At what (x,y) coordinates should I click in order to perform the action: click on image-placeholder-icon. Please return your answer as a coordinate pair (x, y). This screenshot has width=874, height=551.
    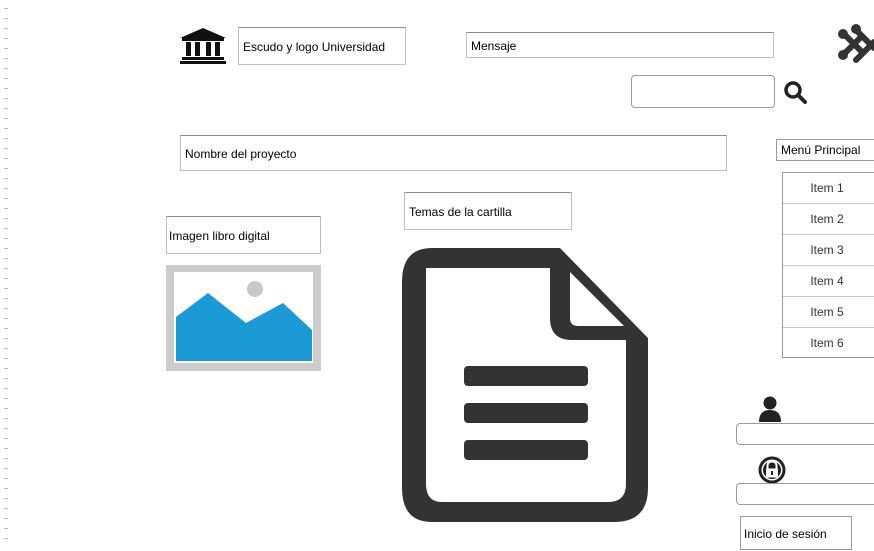
    Looking at the image, I should click on (243, 318).